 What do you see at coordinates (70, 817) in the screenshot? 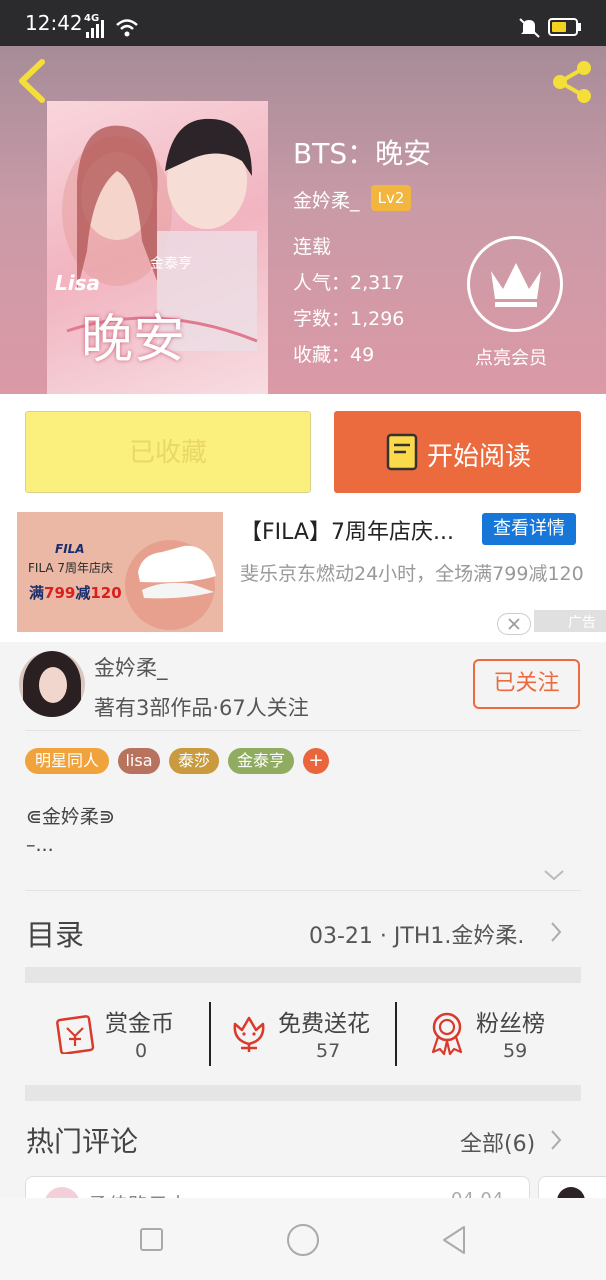
I see `intro-line1: ⋐金妗柔⋑` at bounding box center [70, 817].